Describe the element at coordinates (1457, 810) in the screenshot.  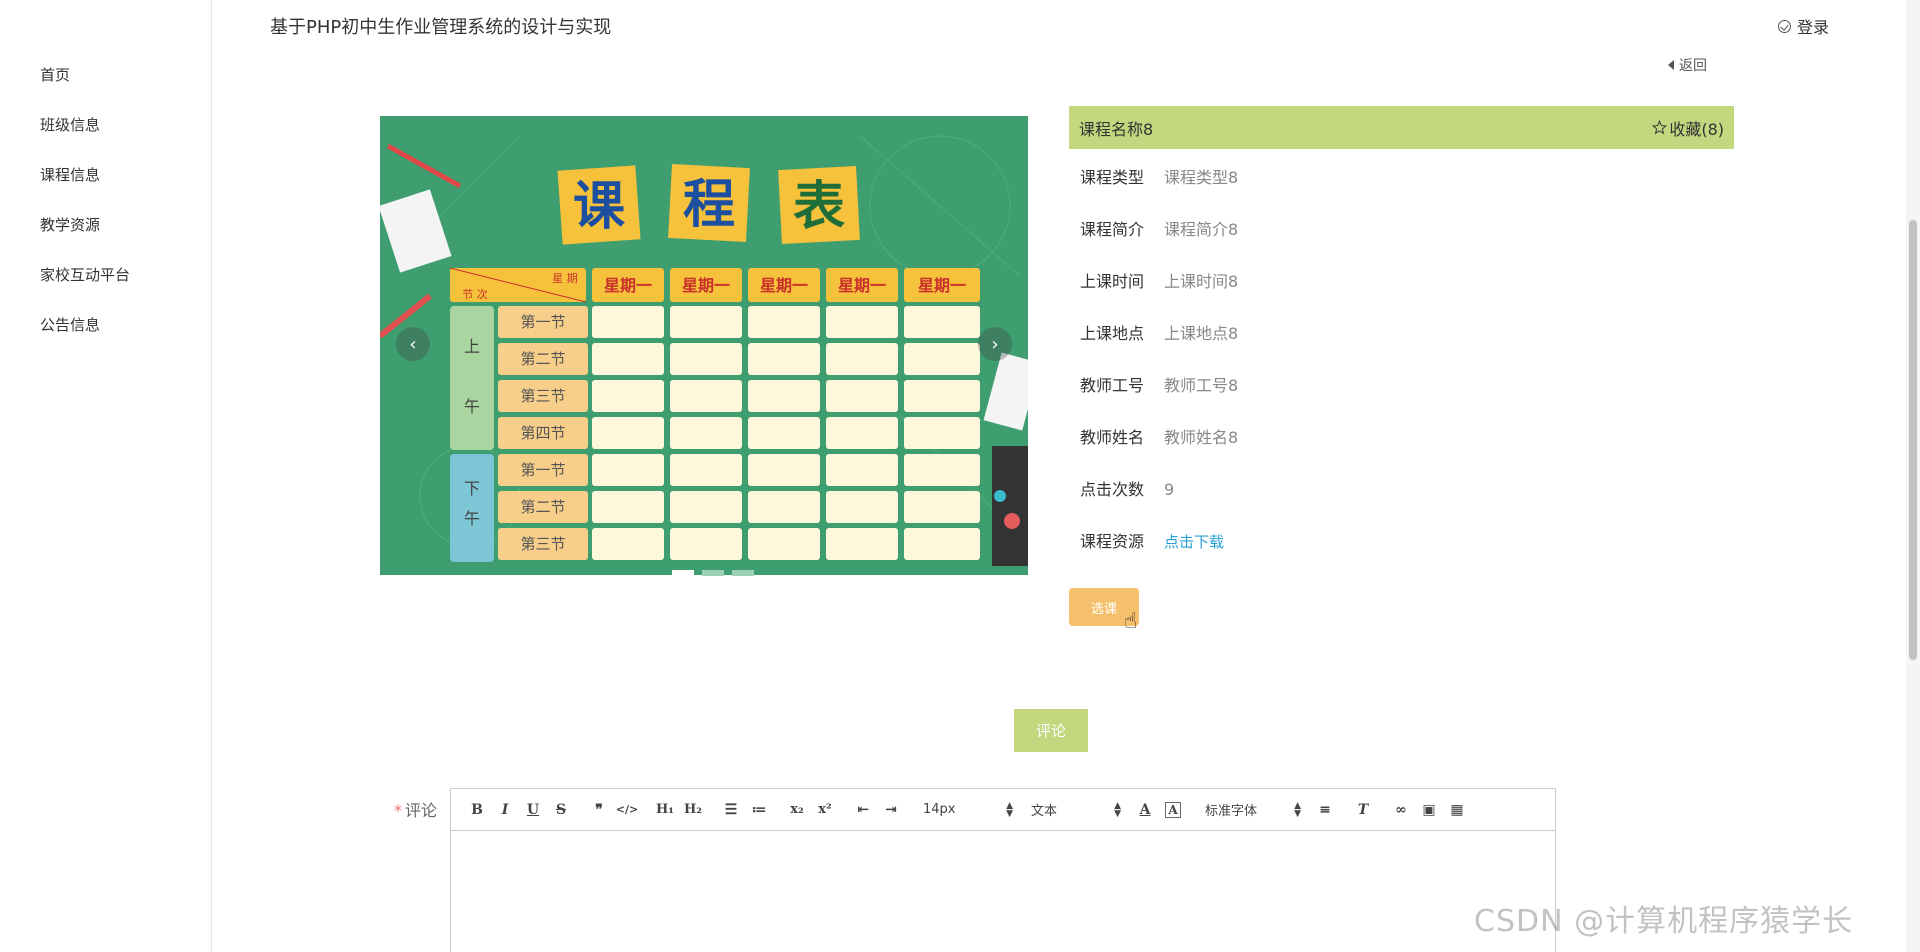
I see `video-icon: ▦` at that location.